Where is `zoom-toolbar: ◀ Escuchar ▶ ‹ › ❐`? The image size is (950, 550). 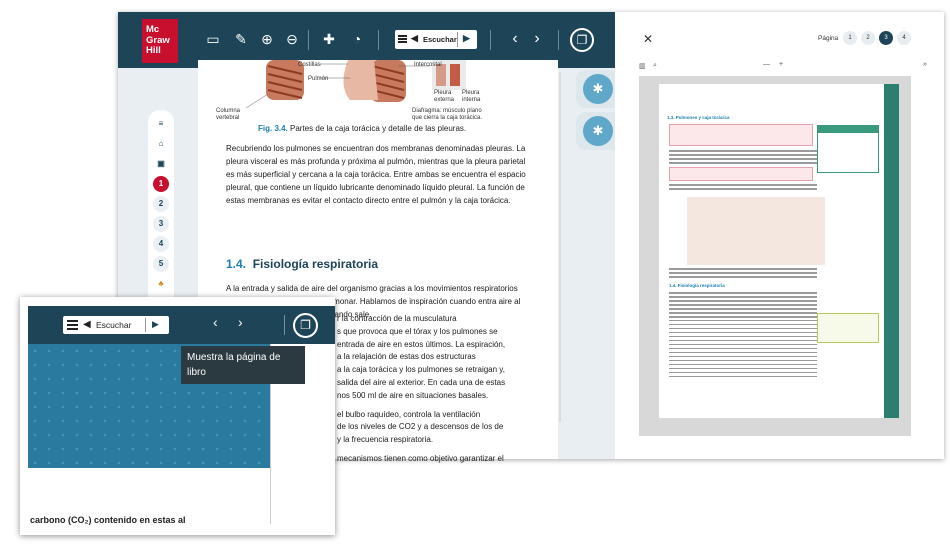 zoom-toolbar: ◀ Escuchar ▶ ‹ › ❐ is located at coordinates (181, 325).